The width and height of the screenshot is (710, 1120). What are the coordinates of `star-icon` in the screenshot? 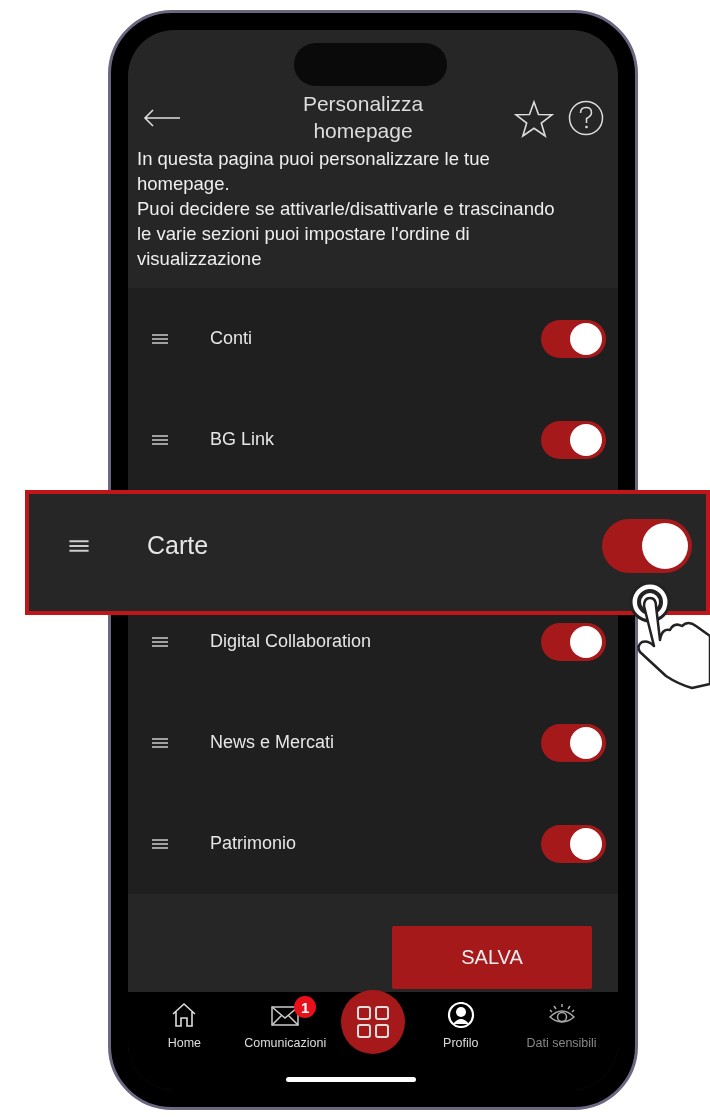 It's located at (534, 119).